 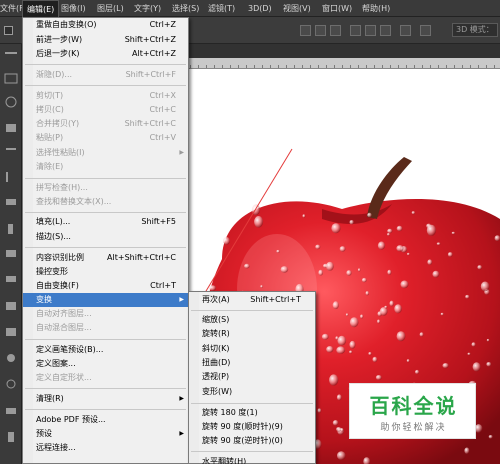 What do you see at coordinates (105, 40) in the screenshot?
I see `edit-menu-item: 前进一步(W) Shift+Ctrl+Z` at bounding box center [105, 40].